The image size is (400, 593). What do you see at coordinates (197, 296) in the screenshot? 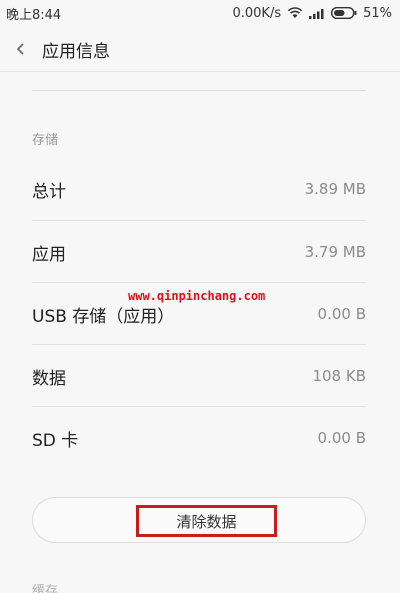
I see `watermark-text: www.qinpinchang.com` at bounding box center [197, 296].